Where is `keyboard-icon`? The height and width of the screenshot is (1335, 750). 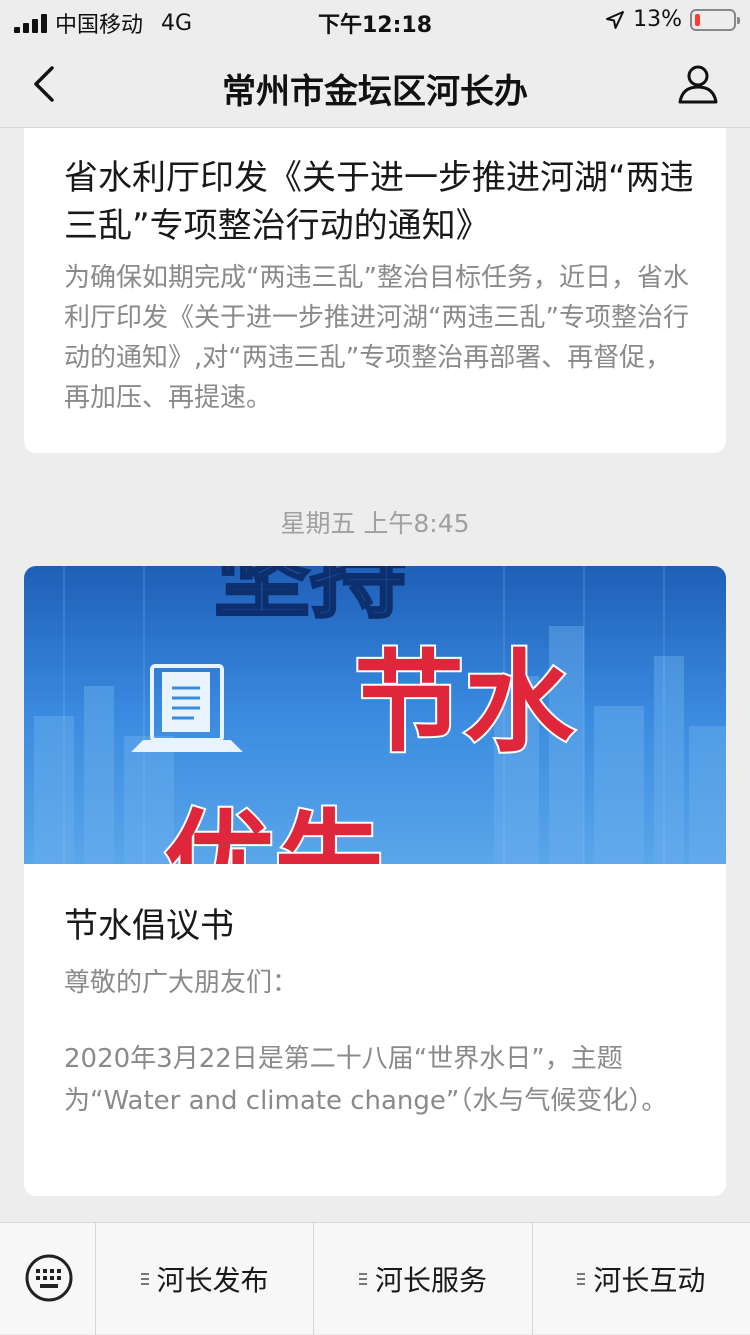
keyboard-icon is located at coordinates (49, 1278).